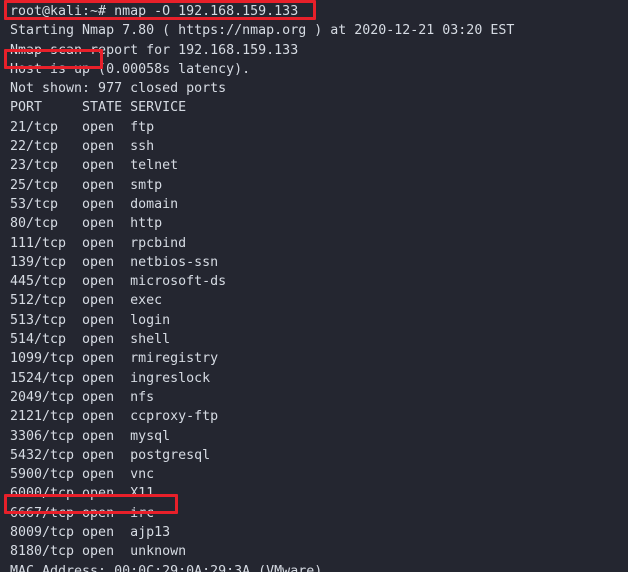 The image size is (628, 572). Describe the element at coordinates (90, 533) in the screenshot. I see `terminal-line: 8009/tcp open ajp13` at that location.